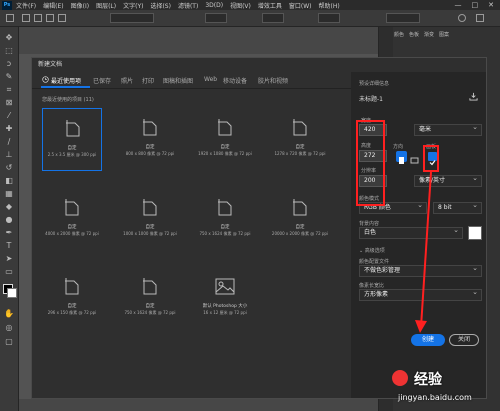 The width and height of the screenshot is (500, 411). Describe the element at coordinates (9, 116) in the screenshot. I see `eyedropper-icon: ⁄` at that location.